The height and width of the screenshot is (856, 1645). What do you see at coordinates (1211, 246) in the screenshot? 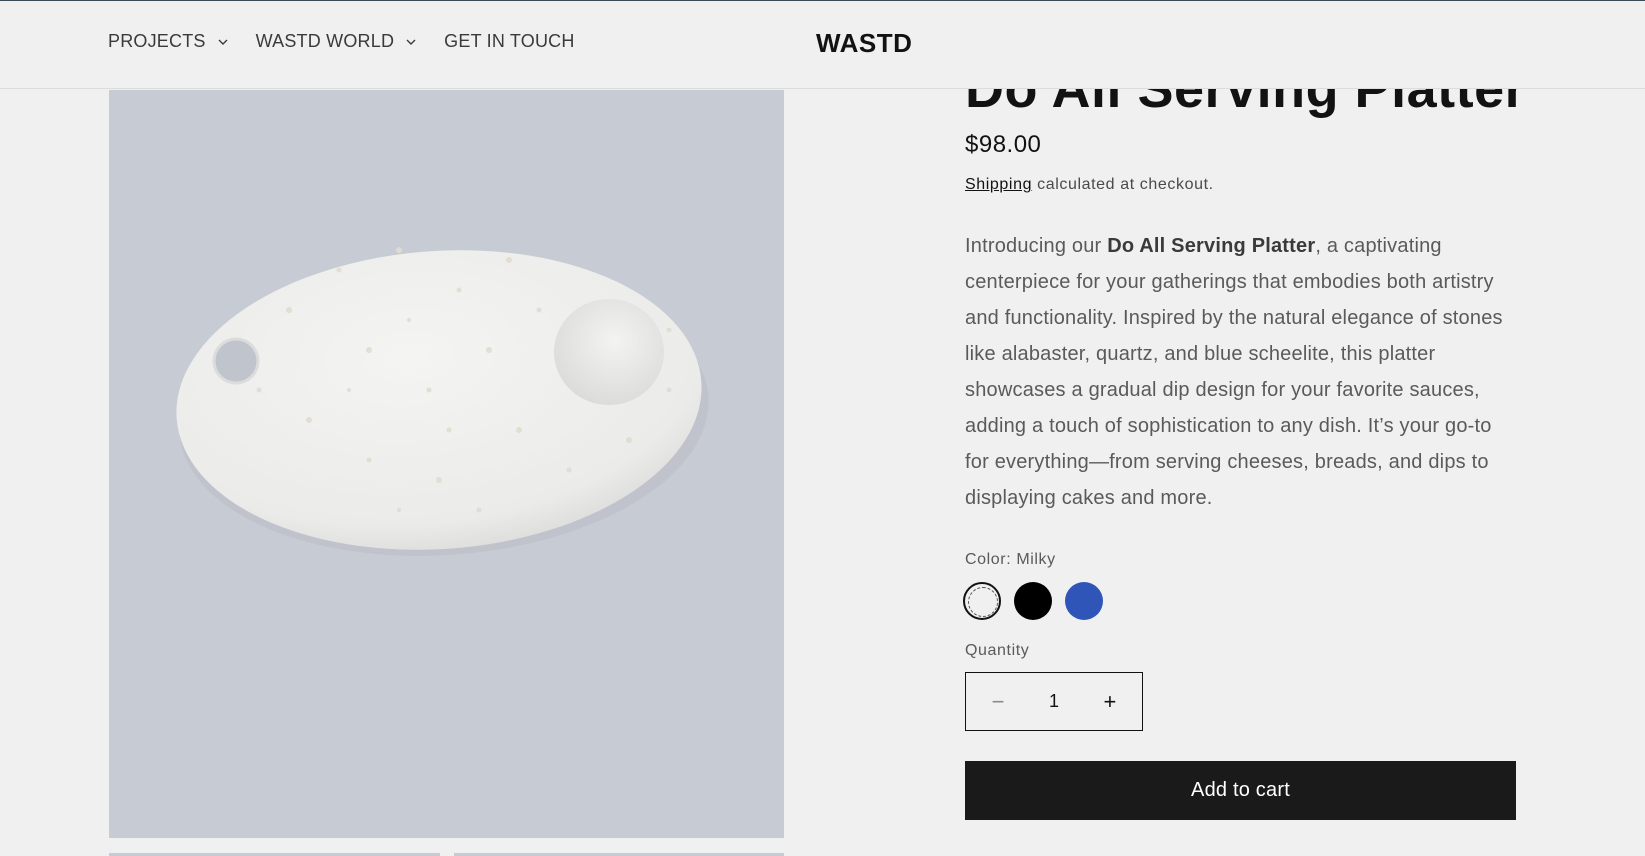
I see `description-product-name: Do All Serving Platter` at bounding box center [1211, 246].